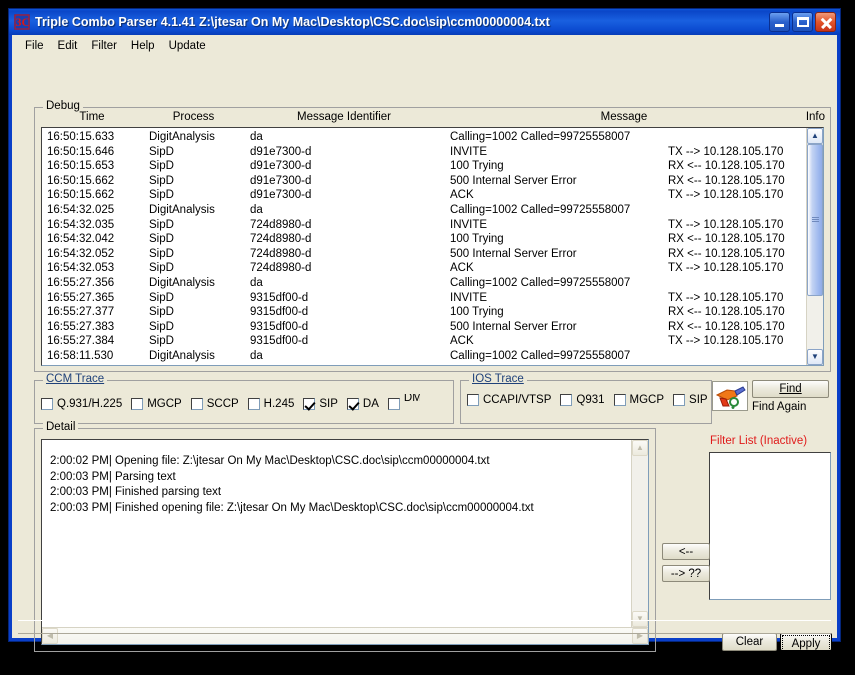 The width and height of the screenshot is (855, 675). Describe the element at coordinates (690, 400) in the screenshot. I see `ios-trace-checkbox-sip: SIP` at that location.